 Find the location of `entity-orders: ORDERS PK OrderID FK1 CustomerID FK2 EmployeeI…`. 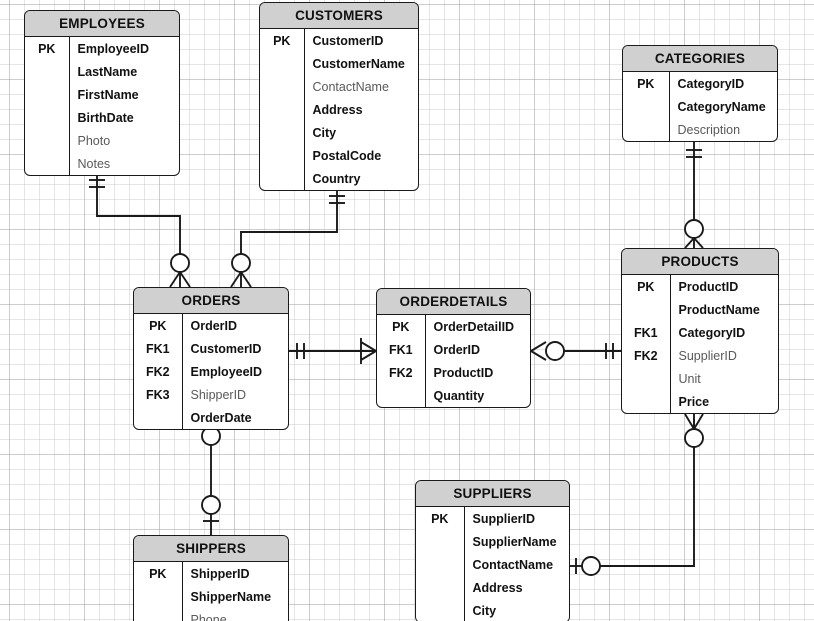

entity-orders: ORDERS PK OrderID FK1 CustomerID FK2 EmployeeI… is located at coordinates (211, 358).